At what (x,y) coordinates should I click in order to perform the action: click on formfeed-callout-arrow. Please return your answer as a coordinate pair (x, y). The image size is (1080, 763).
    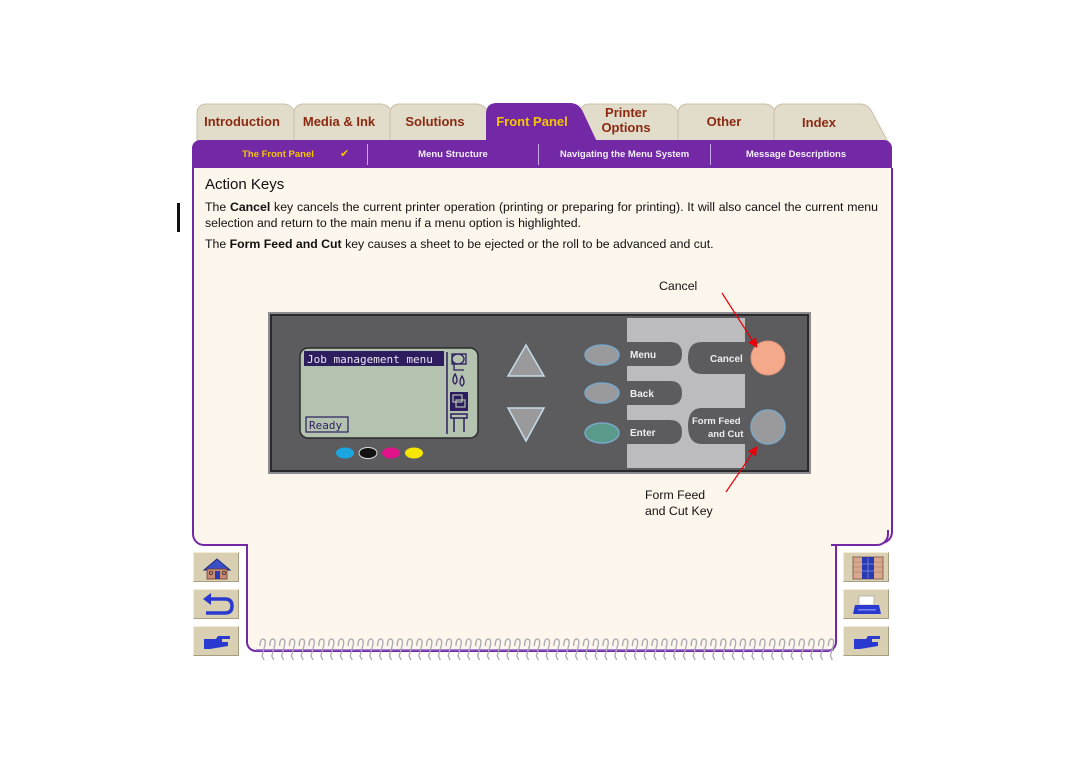
    Looking at the image, I should click on (741, 469).